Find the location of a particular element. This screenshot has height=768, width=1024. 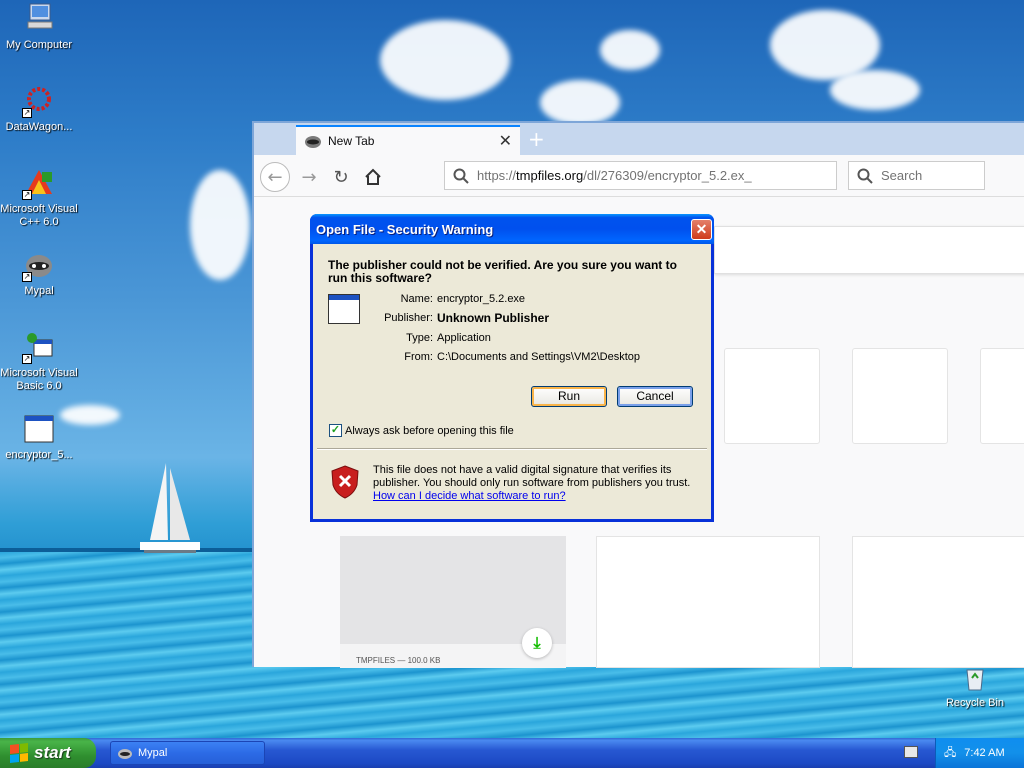

search-bar: Search is located at coordinates (916, 175).